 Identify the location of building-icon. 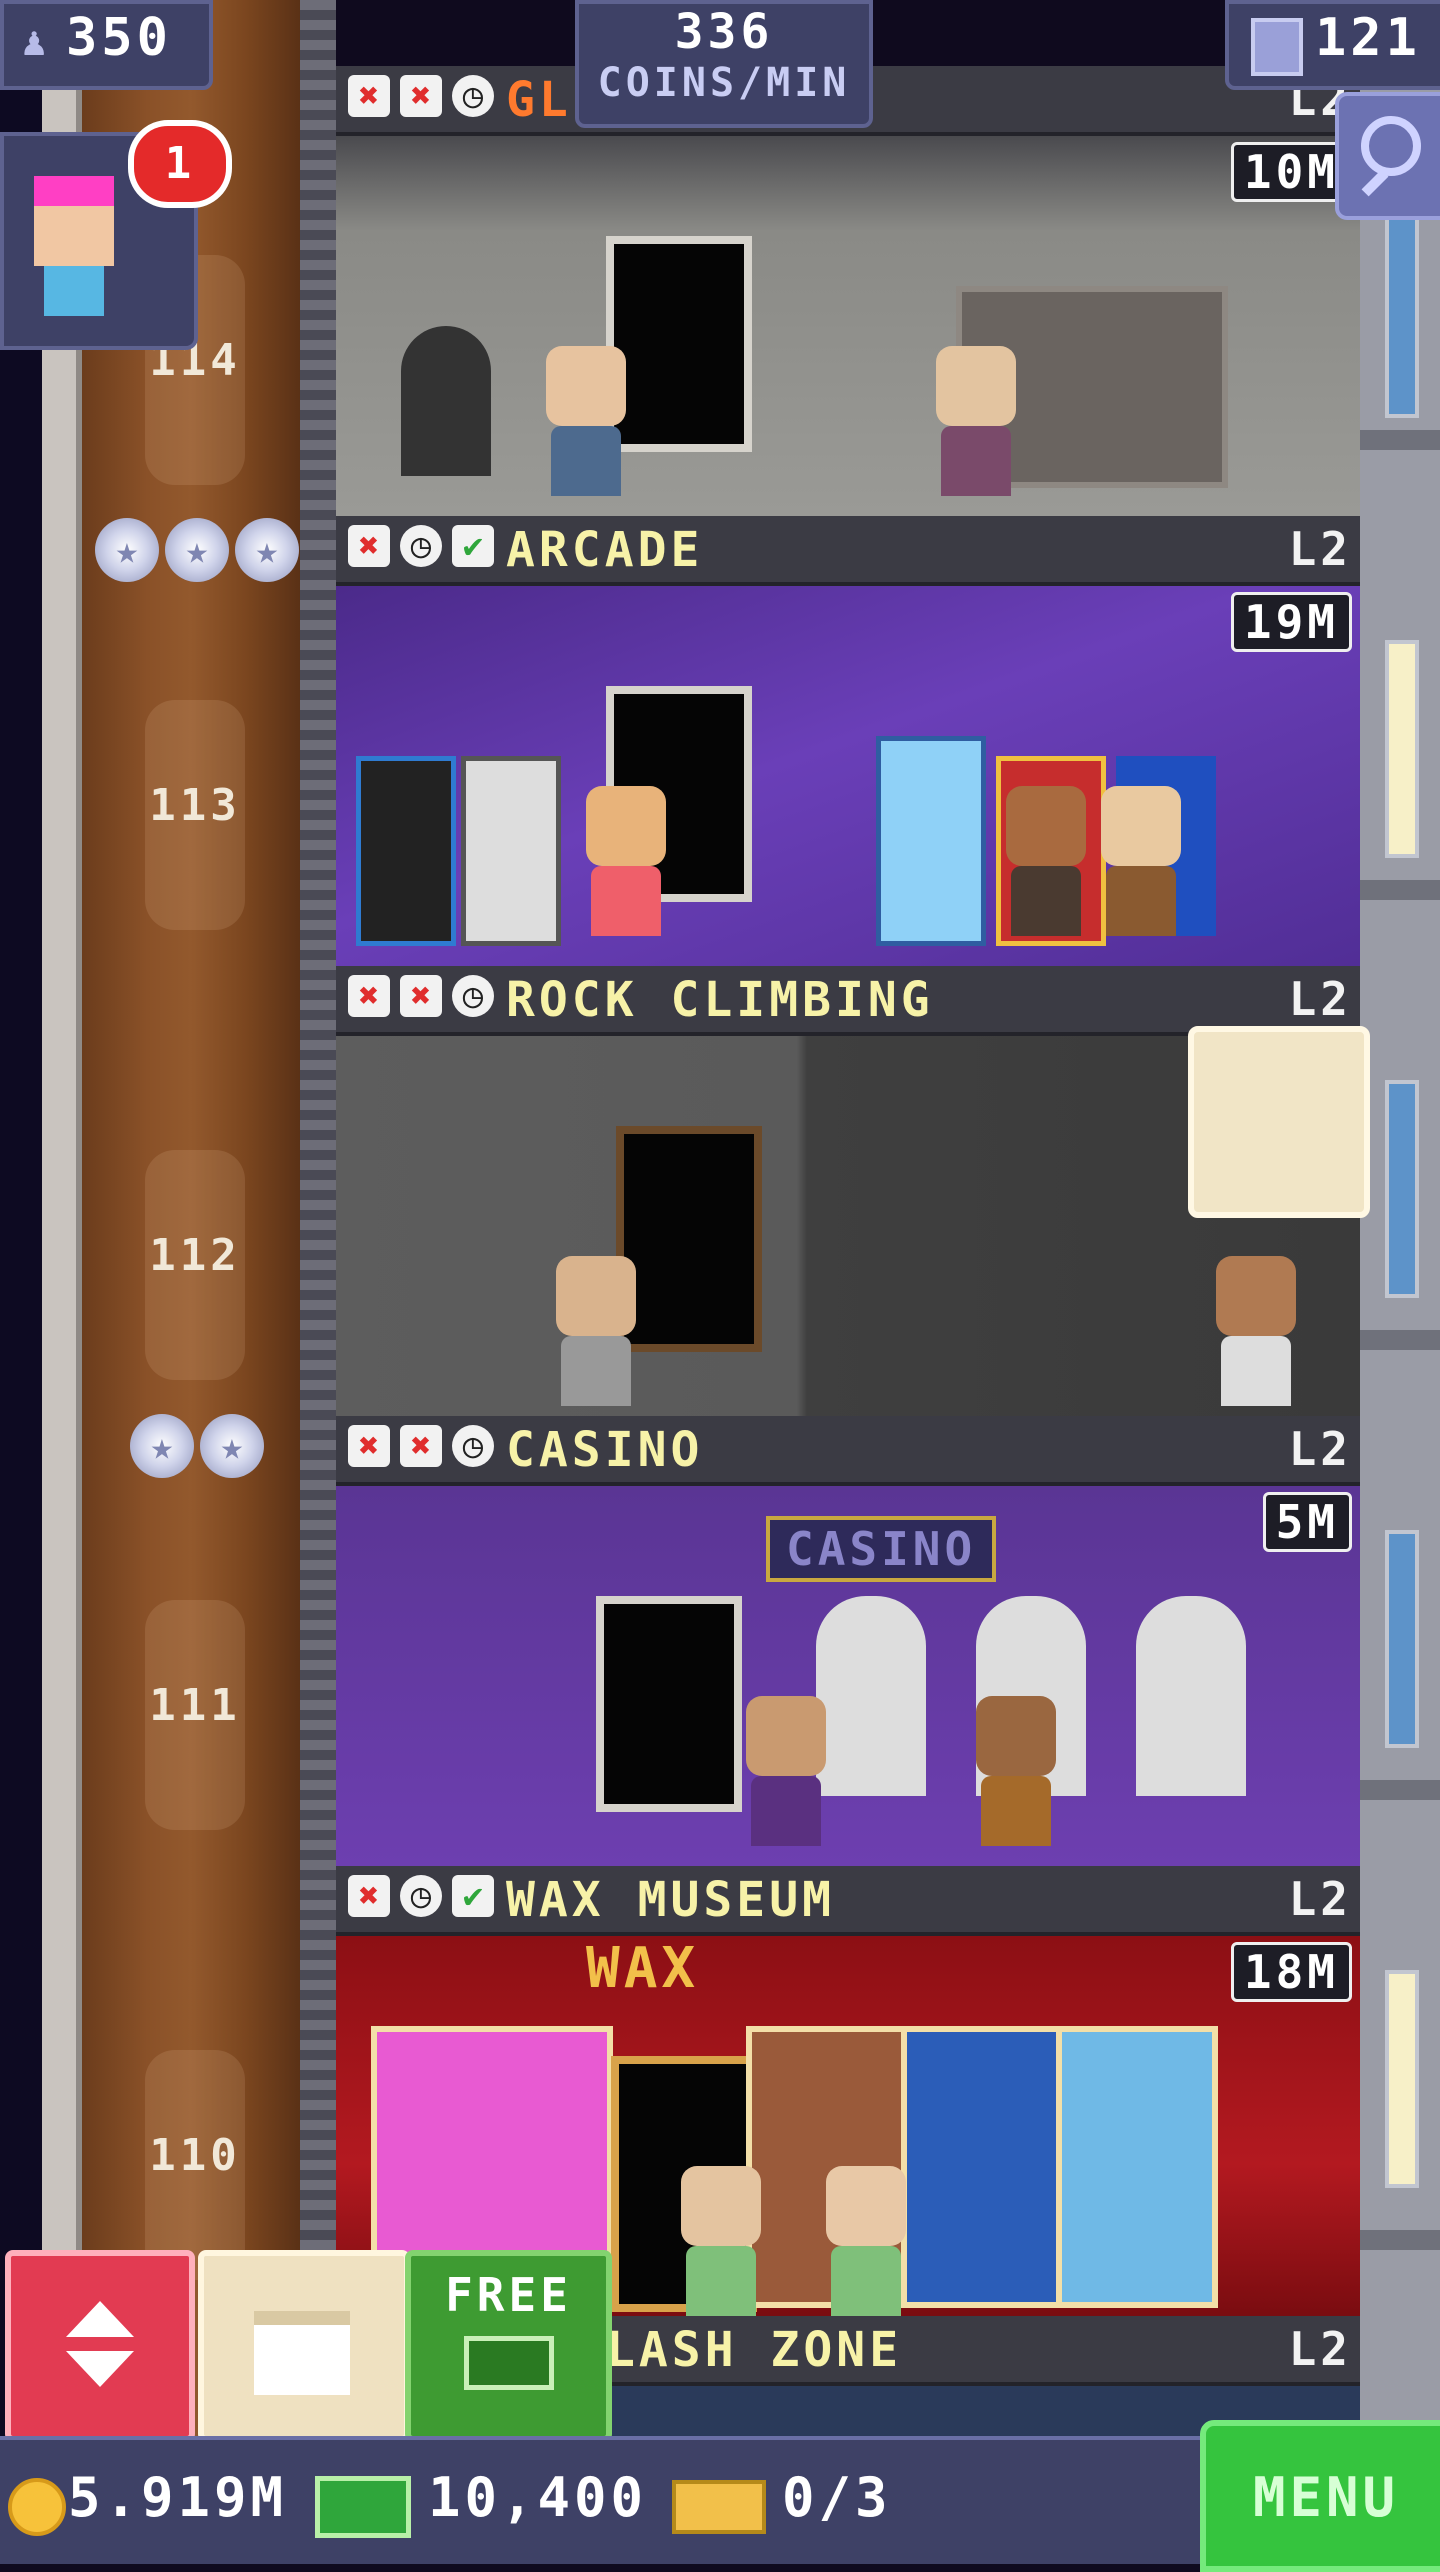
(1277, 47).